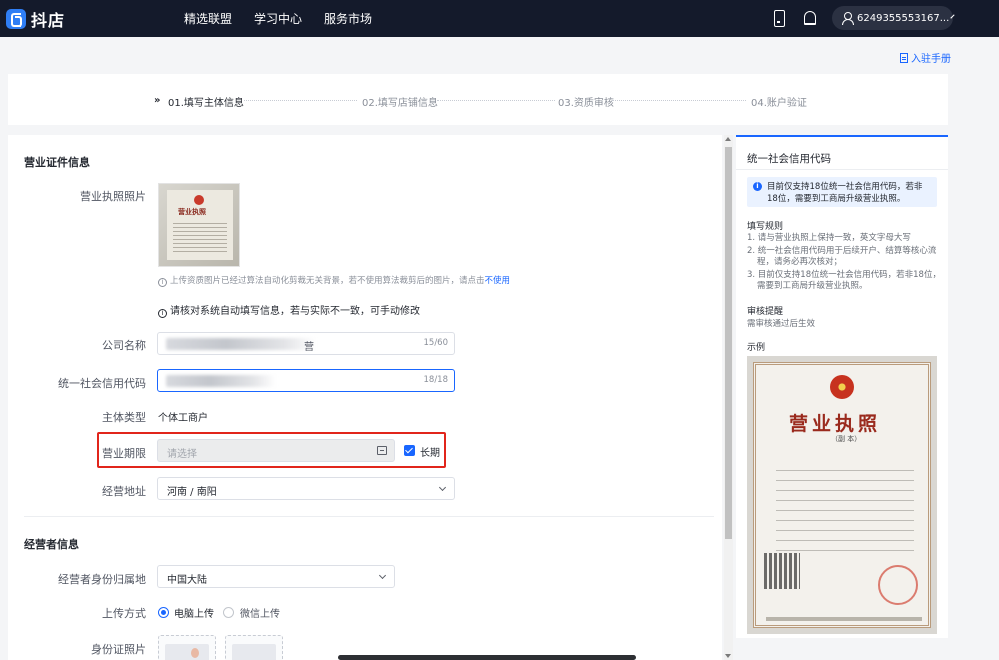 Image resolution: width=999 pixels, height=660 pixels. What do you see at coordinates (306, 488) in the screenshot?
I see `address-select: 河南 / 南阳` at bounding box center [306, 488].